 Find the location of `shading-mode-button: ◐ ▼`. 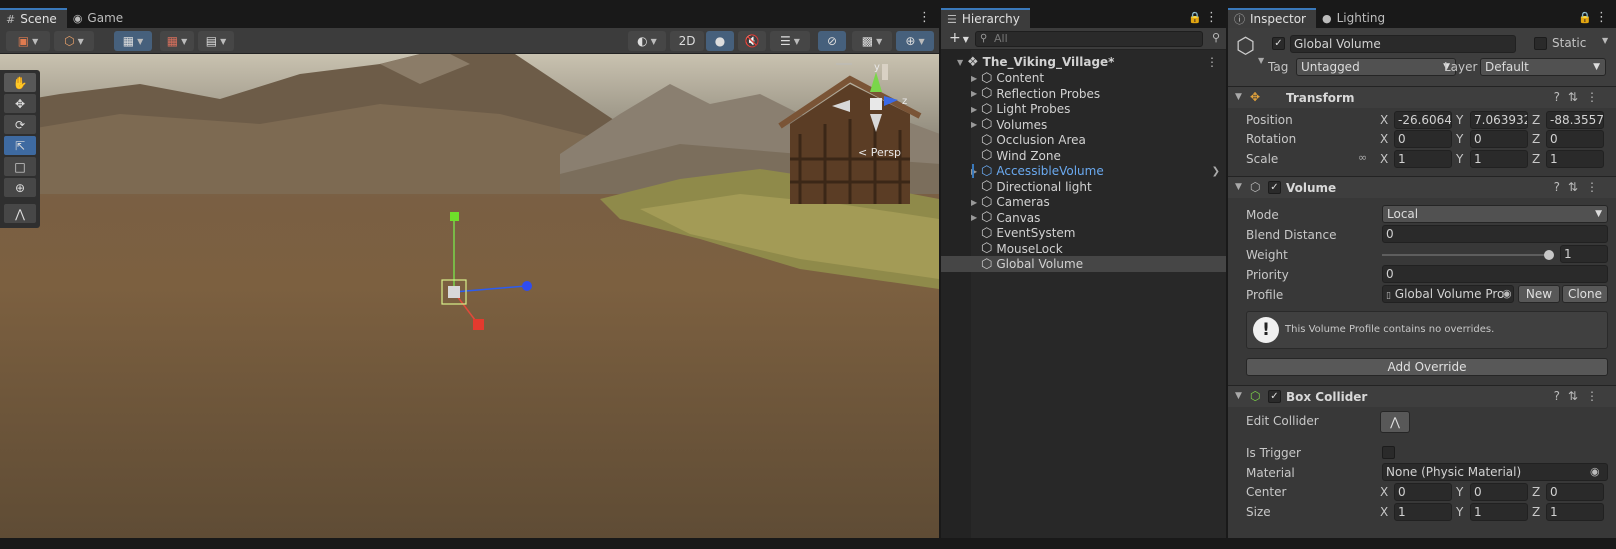

shading-mode-button: ◐ ▼ is located at coordinates (647, 41).